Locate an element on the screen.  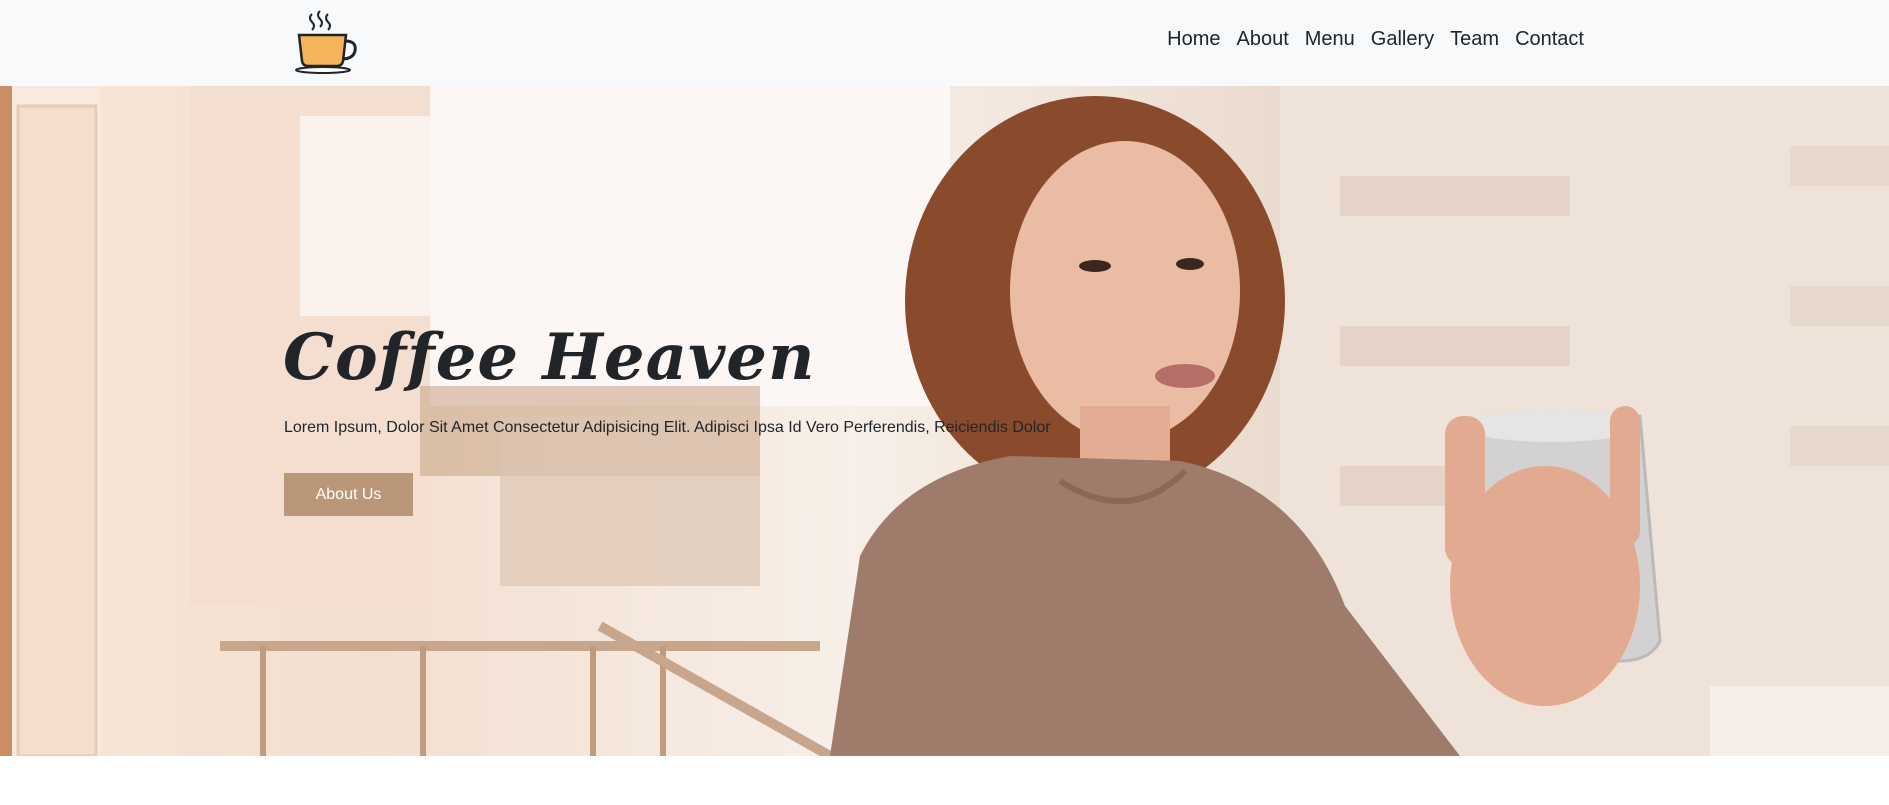
main-nav: Home About Menu Gallery Team Contact is located at coordinates (1375, 39).